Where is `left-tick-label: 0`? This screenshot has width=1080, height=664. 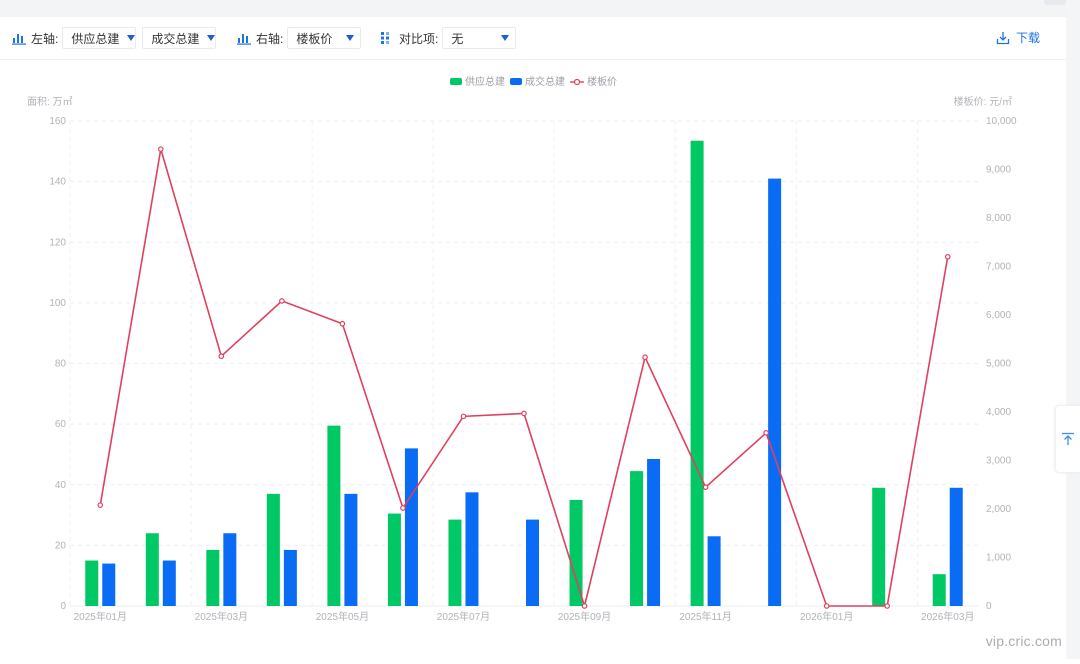 left-tick-label: 0 is located at coordinates (63, 606).